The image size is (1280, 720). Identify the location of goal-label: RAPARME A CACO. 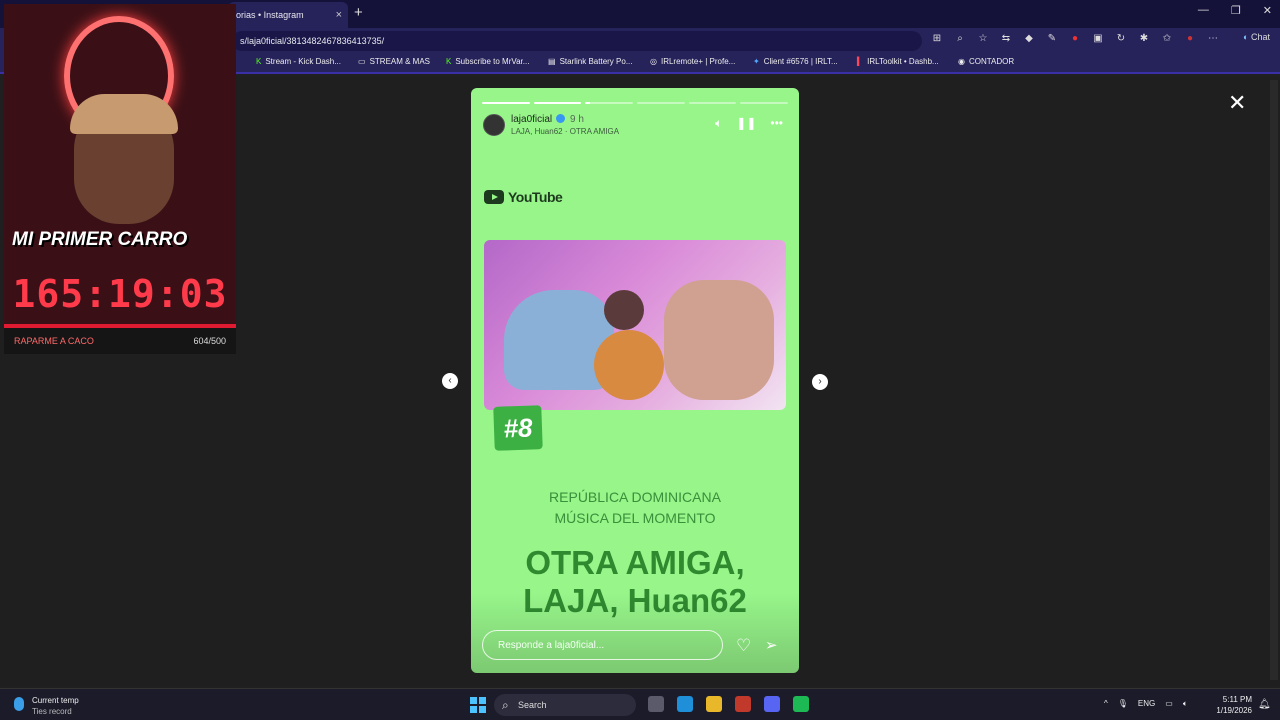
(54, 341).